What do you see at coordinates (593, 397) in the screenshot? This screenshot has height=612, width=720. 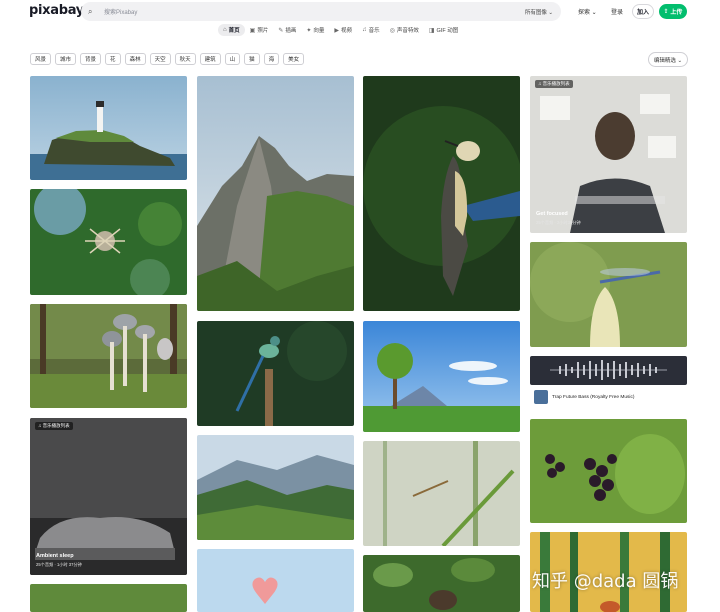 I see `audio-track-title: Trap Future Bass (Royalty Free Music)` at bounding box center [593, 397].